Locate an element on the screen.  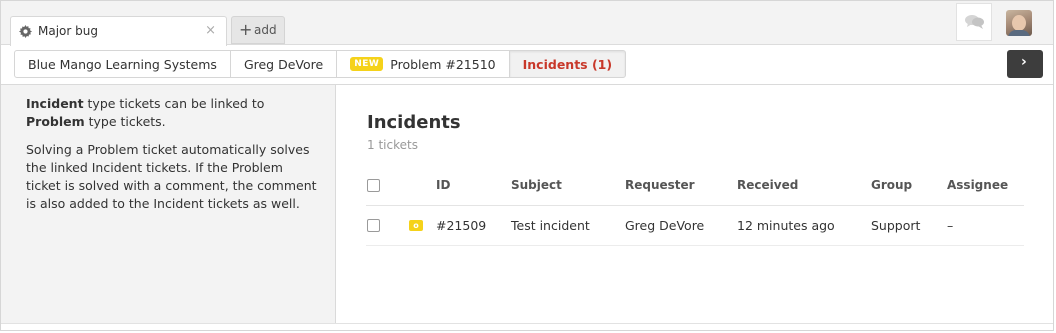
ticket-received: 12 minutes ago is located at coordinates (786, 225).